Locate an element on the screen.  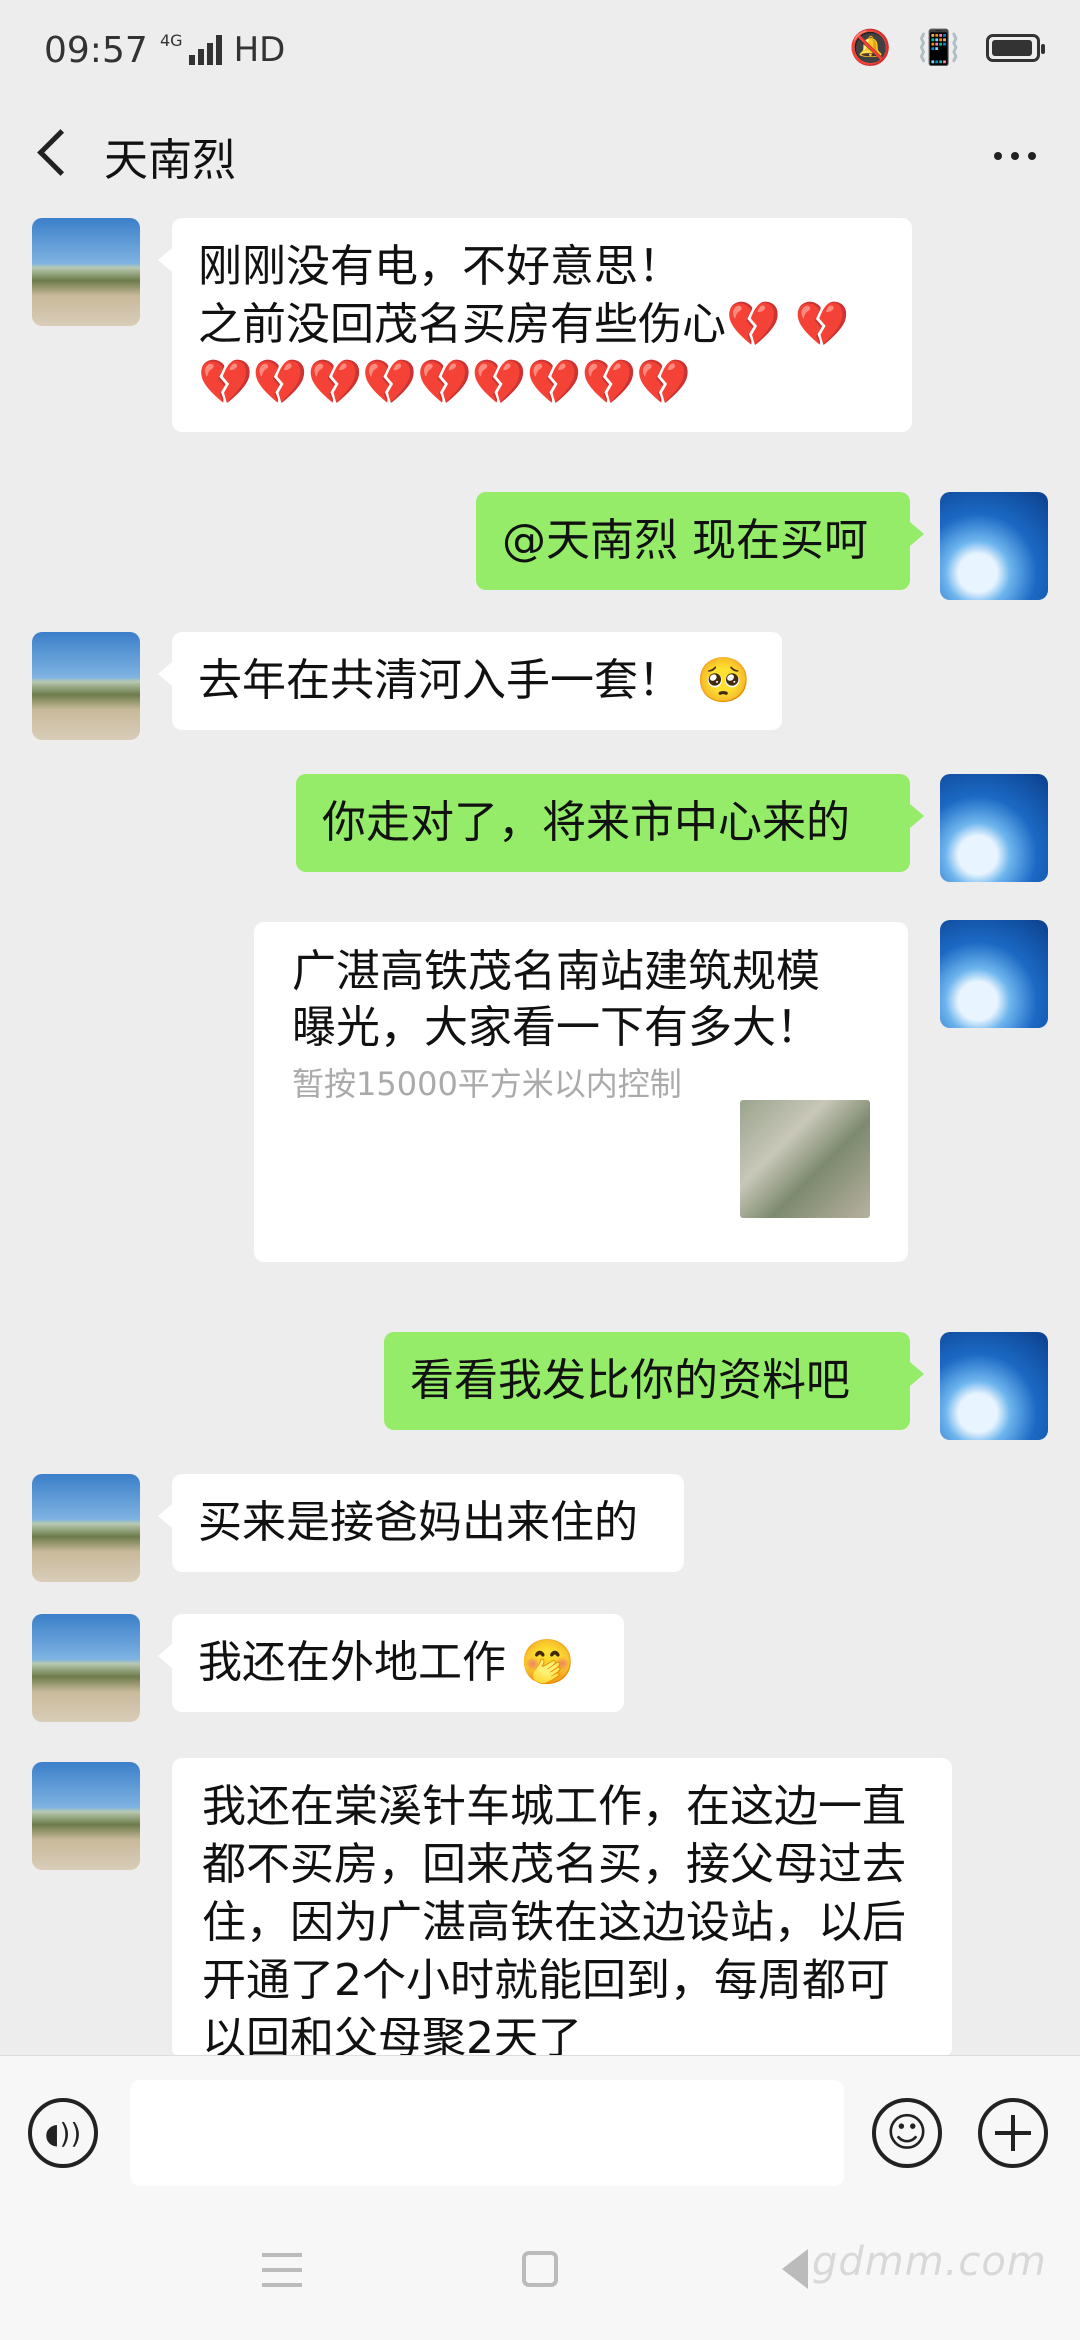
message-bubble: 去年在共清河入手一套！ 🥺 is located at coordinates (470, 681).